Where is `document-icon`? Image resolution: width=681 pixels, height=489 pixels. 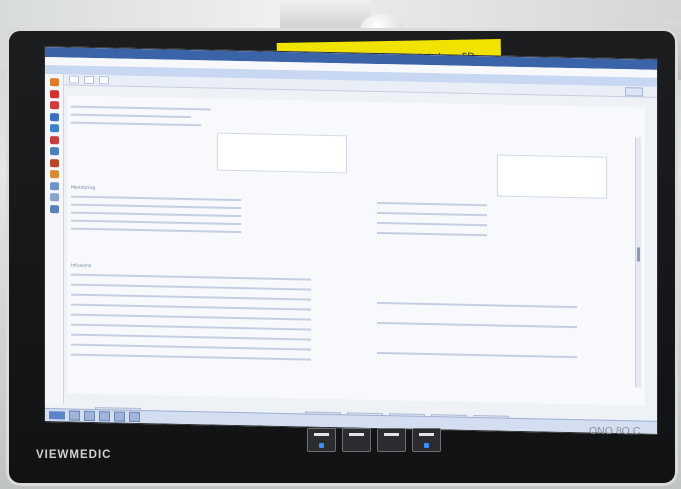
document-icon is located at coordinates (54, 128).